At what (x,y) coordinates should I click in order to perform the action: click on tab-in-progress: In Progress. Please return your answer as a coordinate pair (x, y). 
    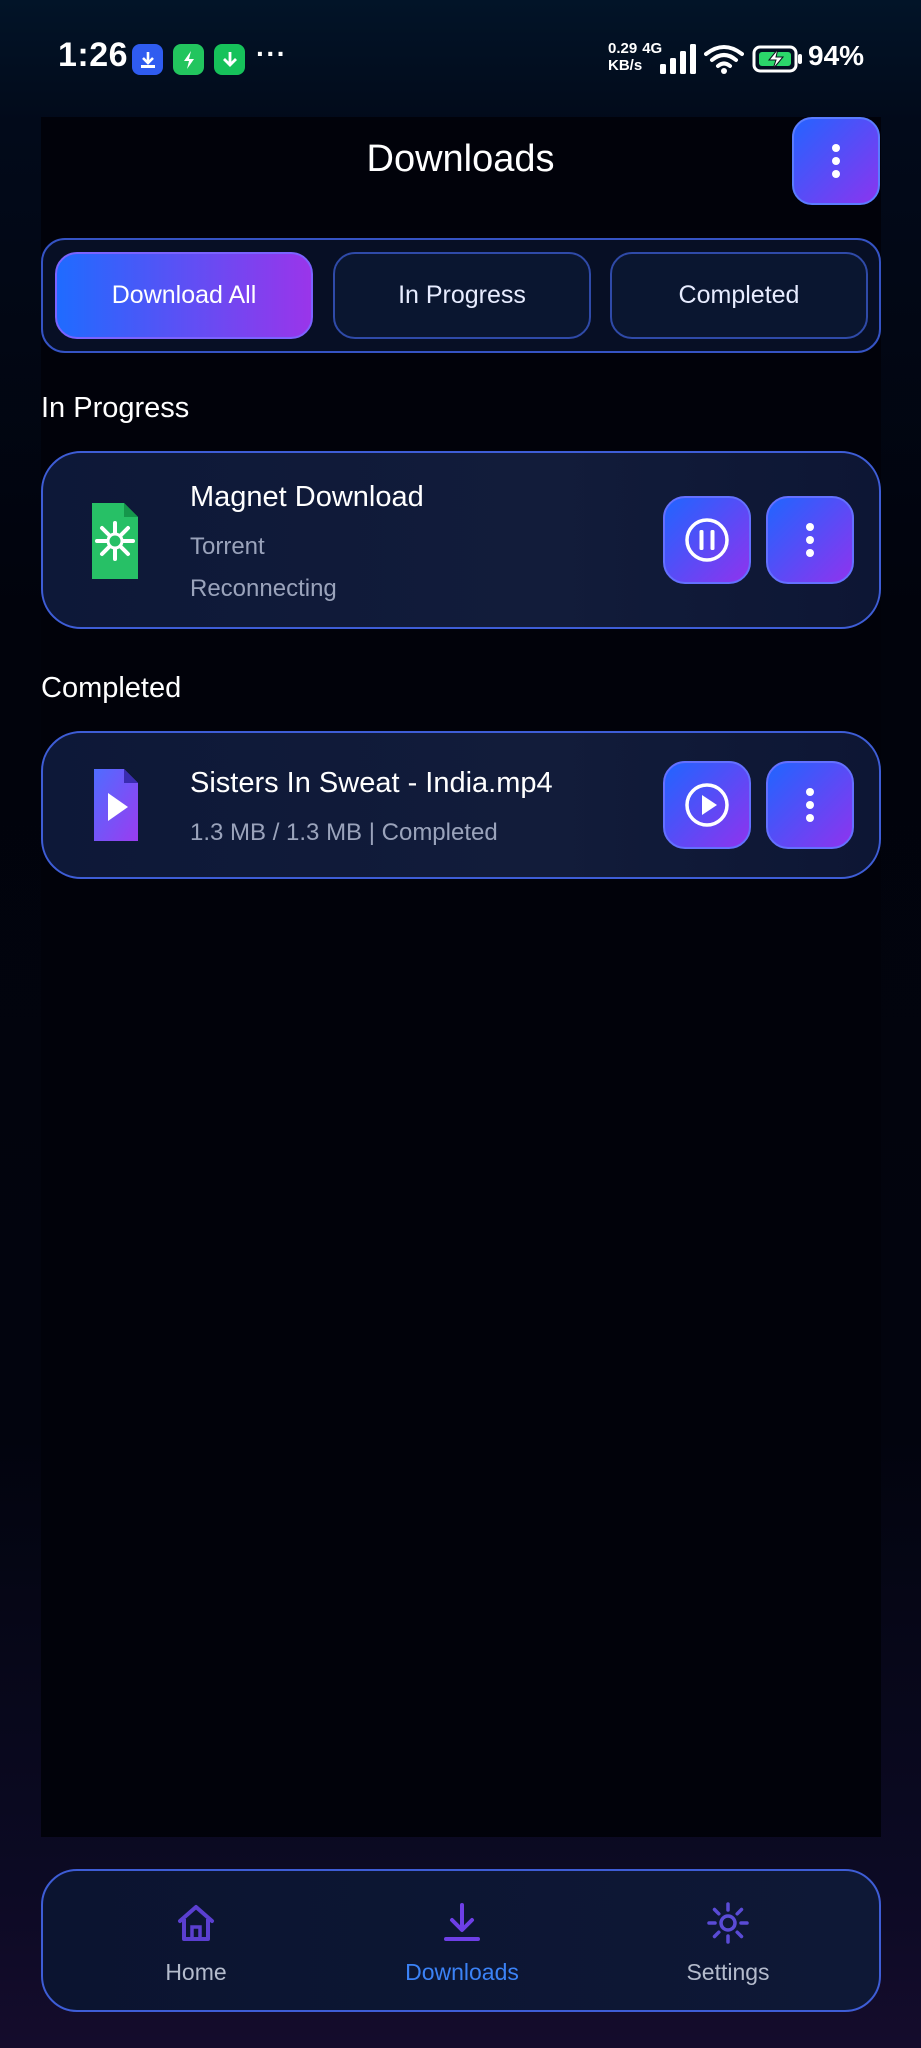
    Looking at the image, I should click on (462, 295).